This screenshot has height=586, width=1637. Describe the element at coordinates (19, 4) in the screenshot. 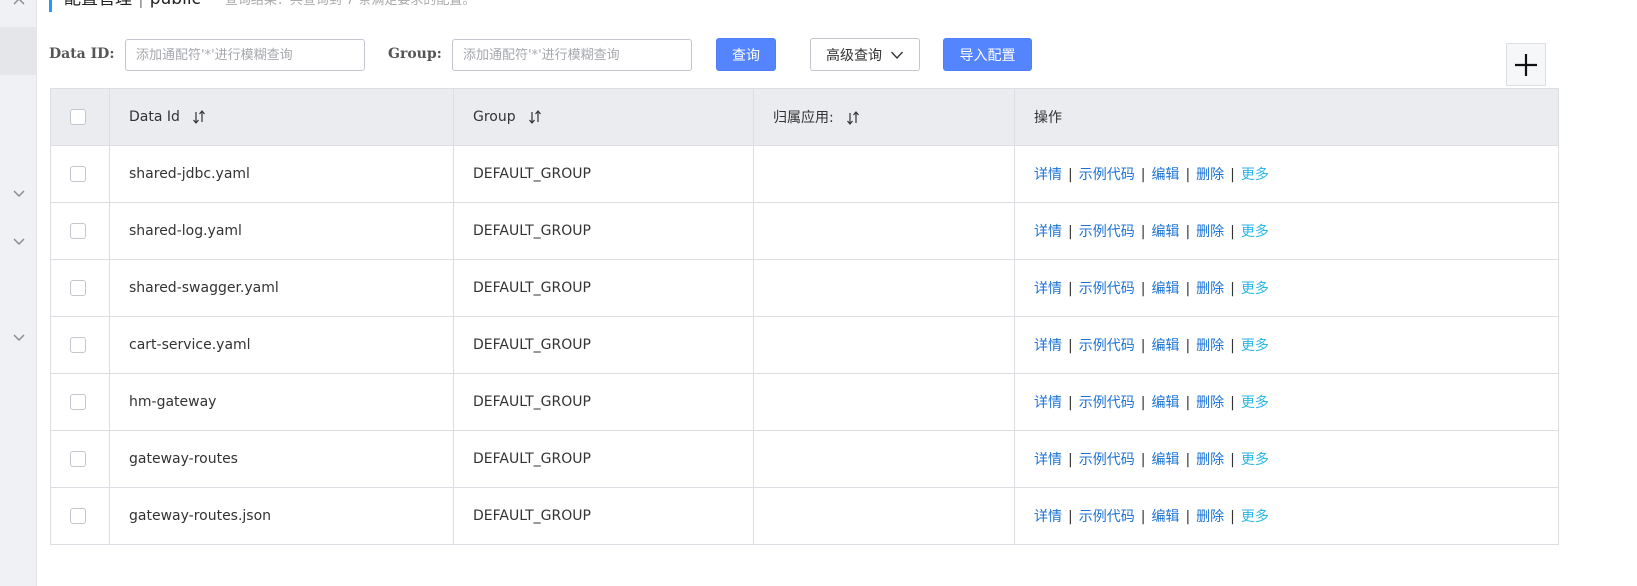

I see `chevron-up-icon` at that location.